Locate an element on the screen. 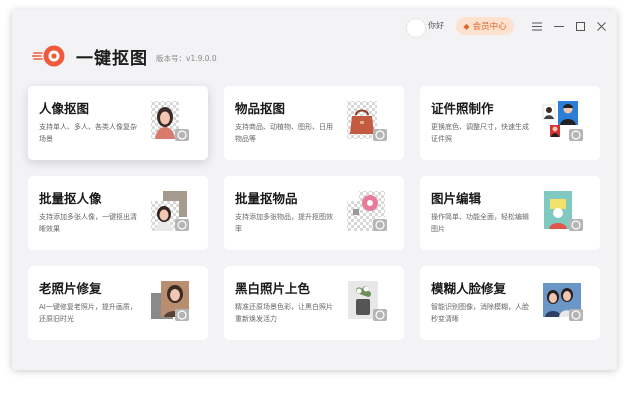  feature-card-image-edit: 图片编辑 操作简单、功能全面，轻松编辑图片 is located at coordinates (510, 213).